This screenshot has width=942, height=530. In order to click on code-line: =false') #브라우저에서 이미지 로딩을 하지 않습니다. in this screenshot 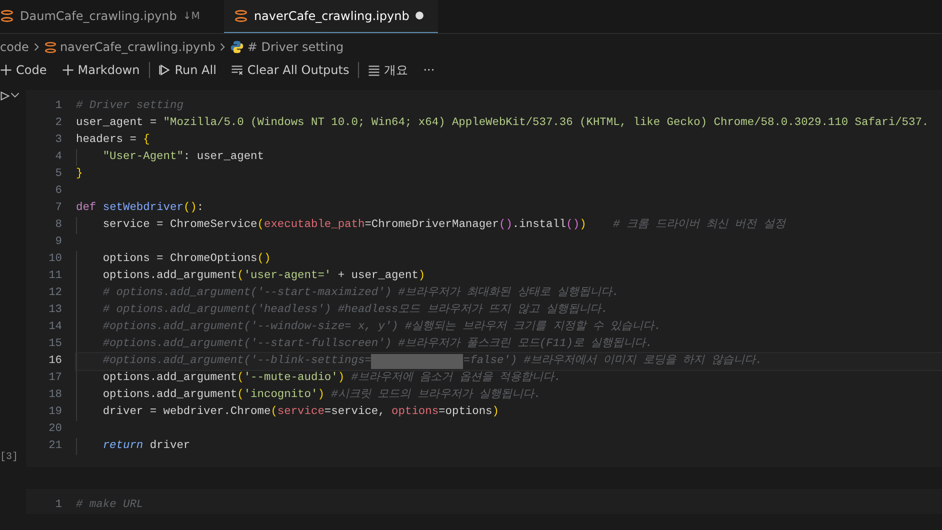, I will do `click(612, 361)`.